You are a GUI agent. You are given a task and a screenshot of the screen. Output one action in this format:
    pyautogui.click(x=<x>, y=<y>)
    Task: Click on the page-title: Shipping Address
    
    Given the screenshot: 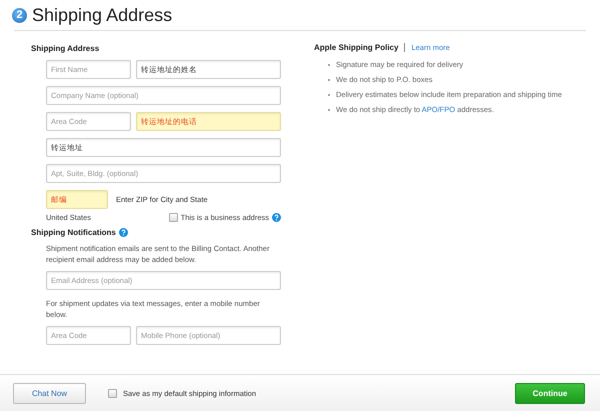 What is the action you would take?
    pyautogui.click(x=102, y=15)
    